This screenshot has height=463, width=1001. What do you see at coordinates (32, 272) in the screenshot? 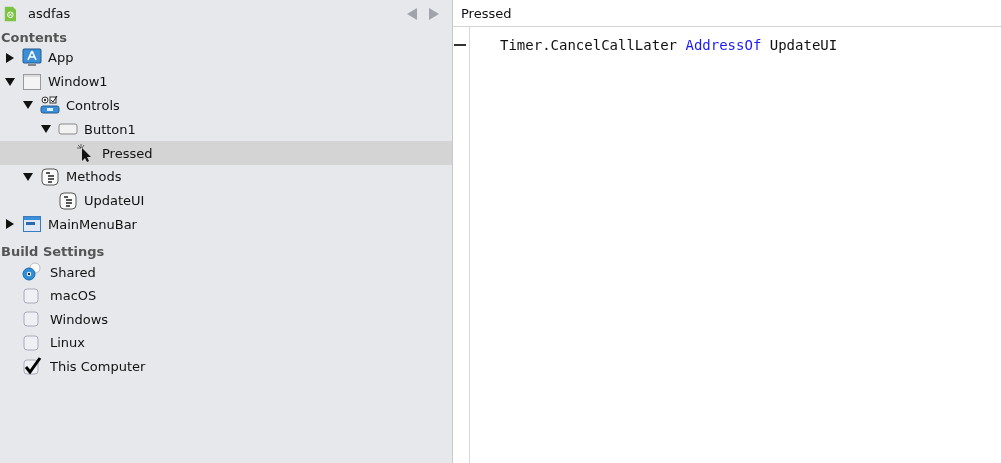
I see `radio-button` at bounding box center [32, 272].